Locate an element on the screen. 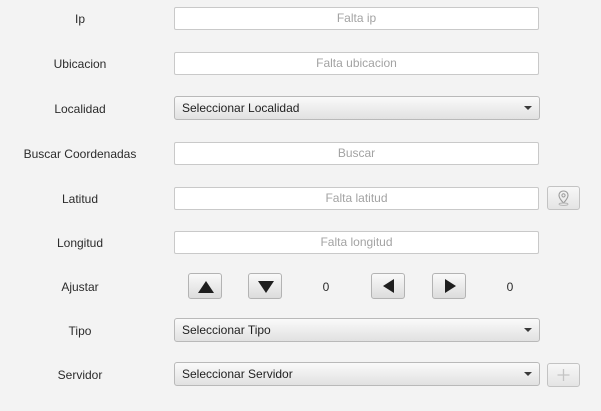  tipo-selected-value: Seleccionar Tipo is located at coordinates (226, 330).